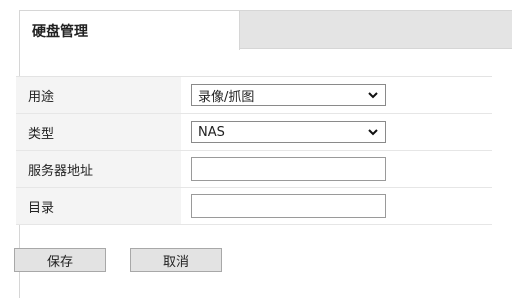 The image size is (512, 298). Describe the element at coordinates (98, 95) in the screenshot. I see `usage-label: 用途` at that location.